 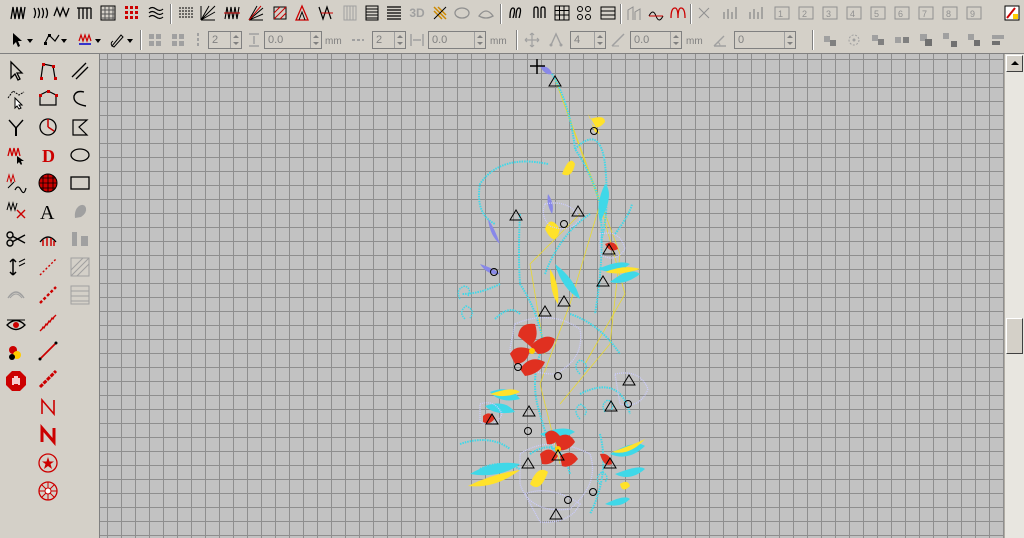 What do you see at coordinates (48, 379) in the screenshot?
I see `zigzag-line-icon` at bounding box center [48, 379].